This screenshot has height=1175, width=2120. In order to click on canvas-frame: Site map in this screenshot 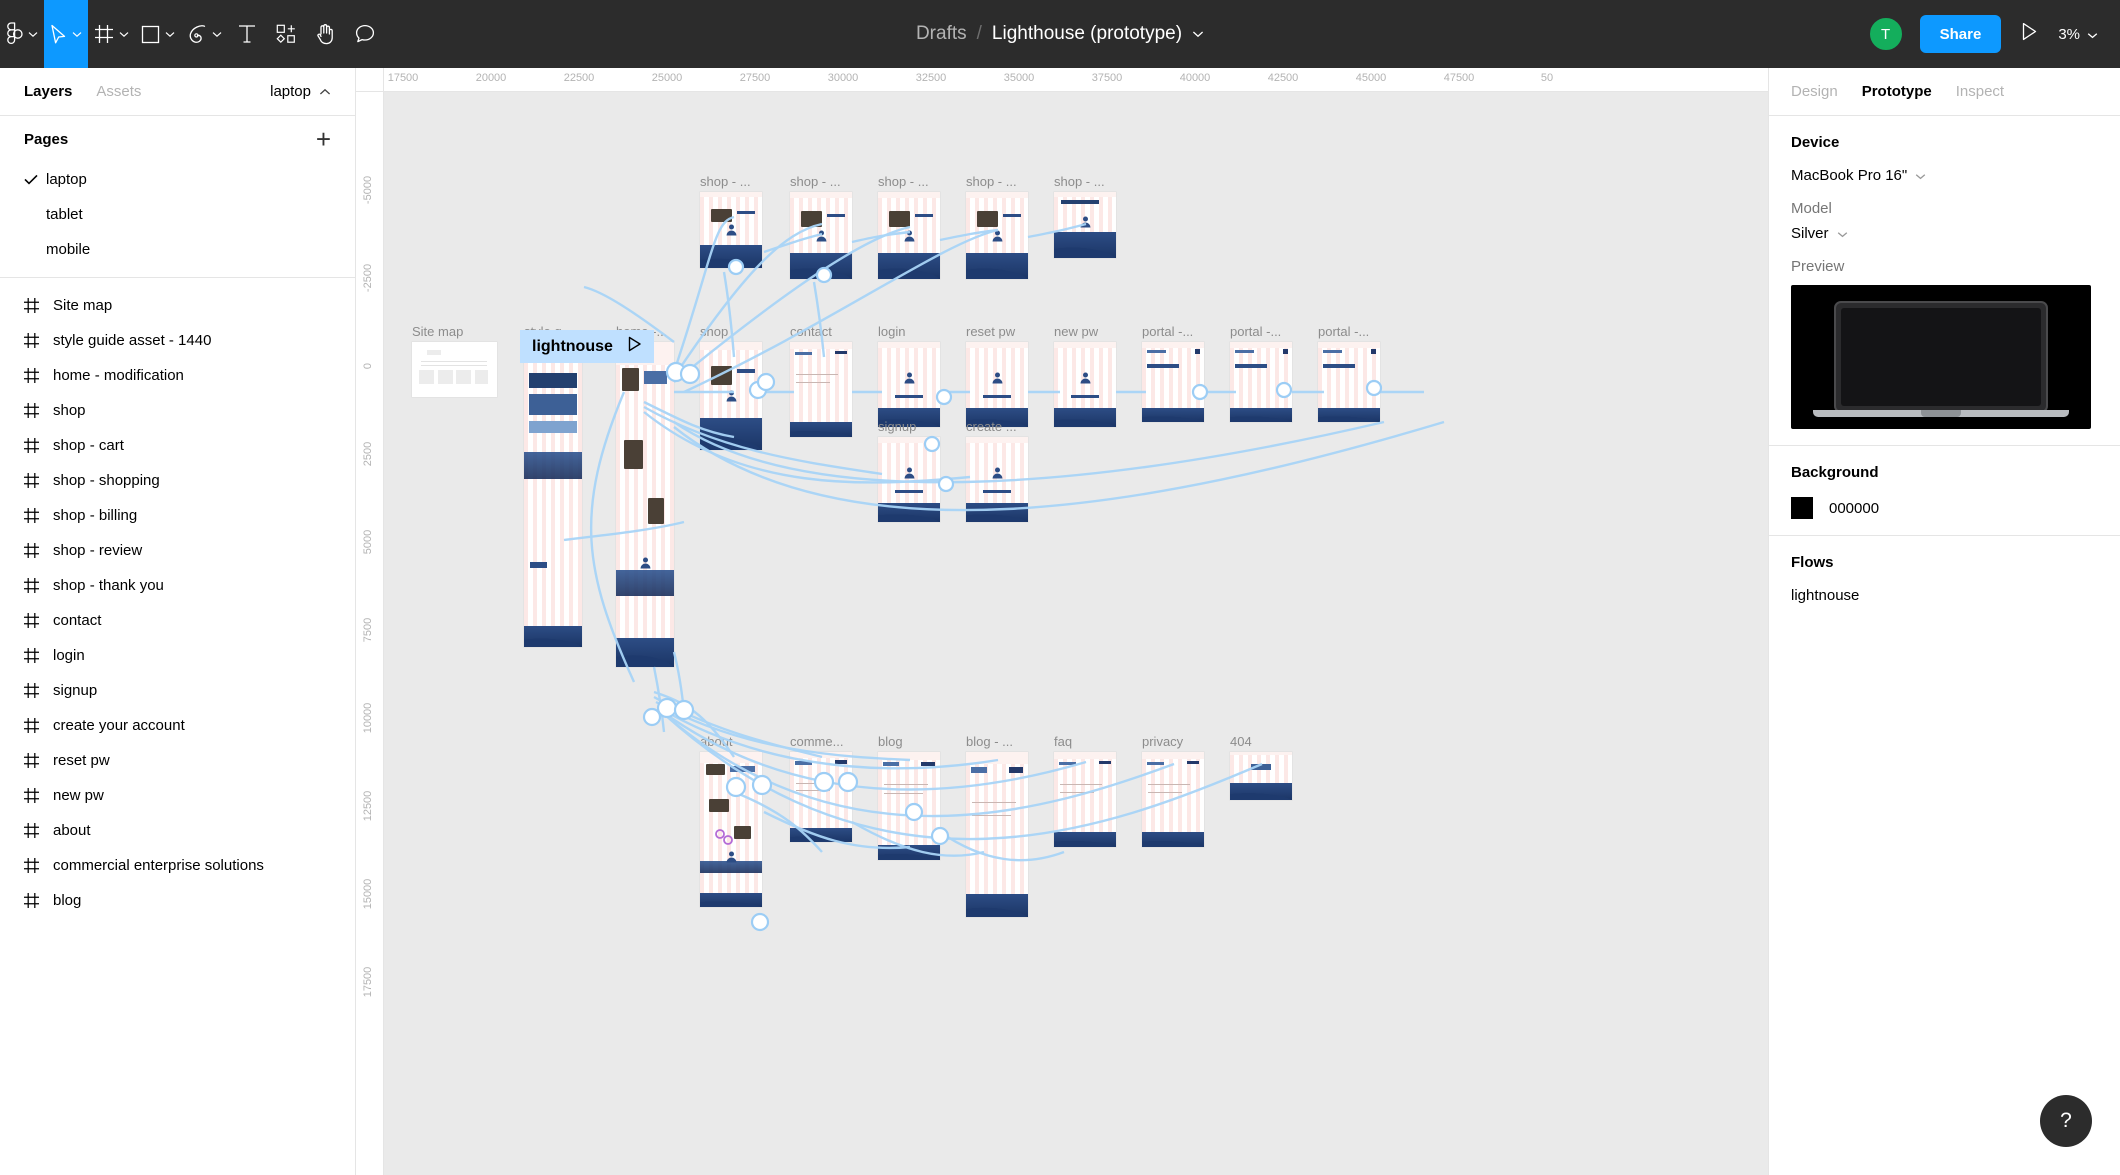, I will do `click(454, 360)`.